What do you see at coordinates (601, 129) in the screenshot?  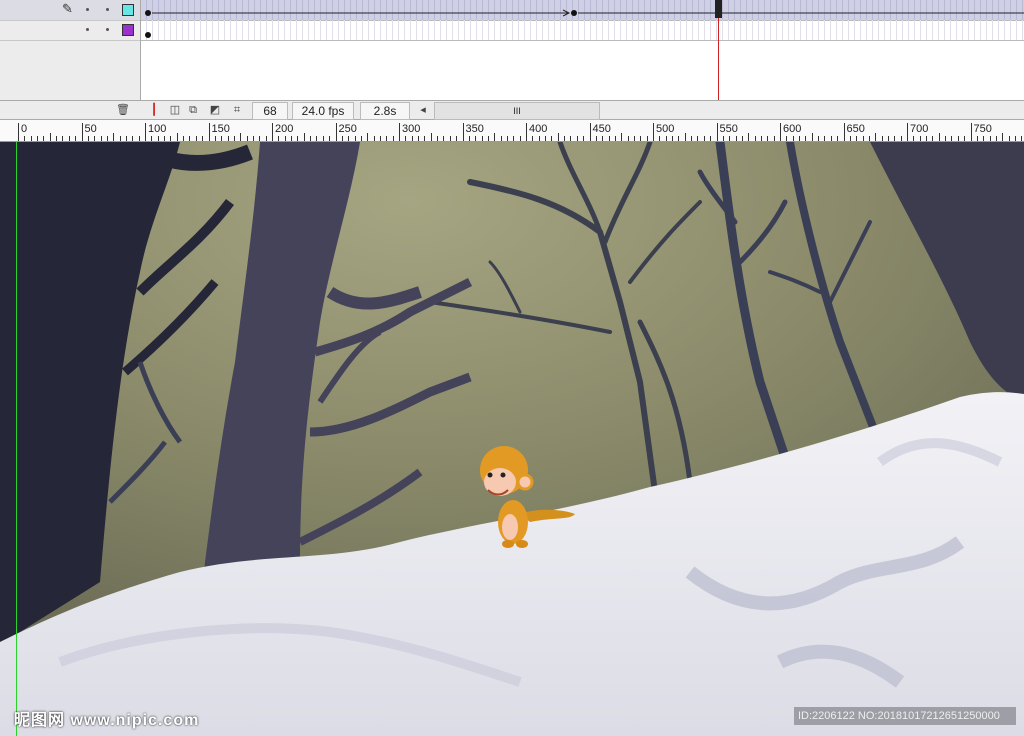 I see `ruler-label: 450` at bounding box center [601, 129].